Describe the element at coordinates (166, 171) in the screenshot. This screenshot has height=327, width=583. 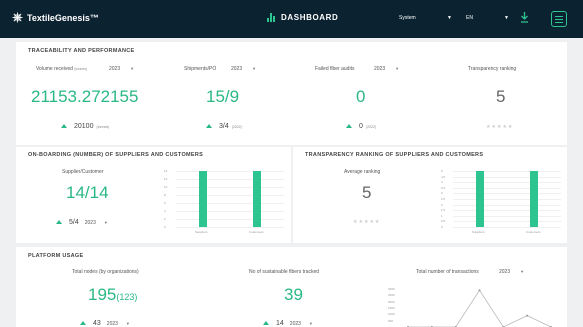
I see `y-tick-label: 14` at that location.